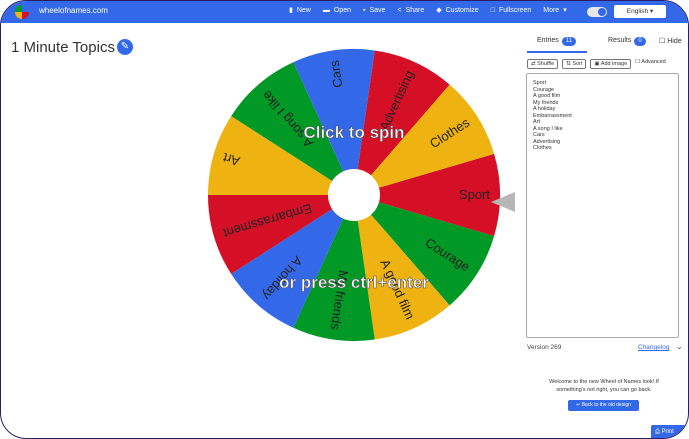  What do you see at coordinates (670, 41) in the screenshot?
I see `hide-checkbox: ☐ Hide` at bounding box center [670, 41].